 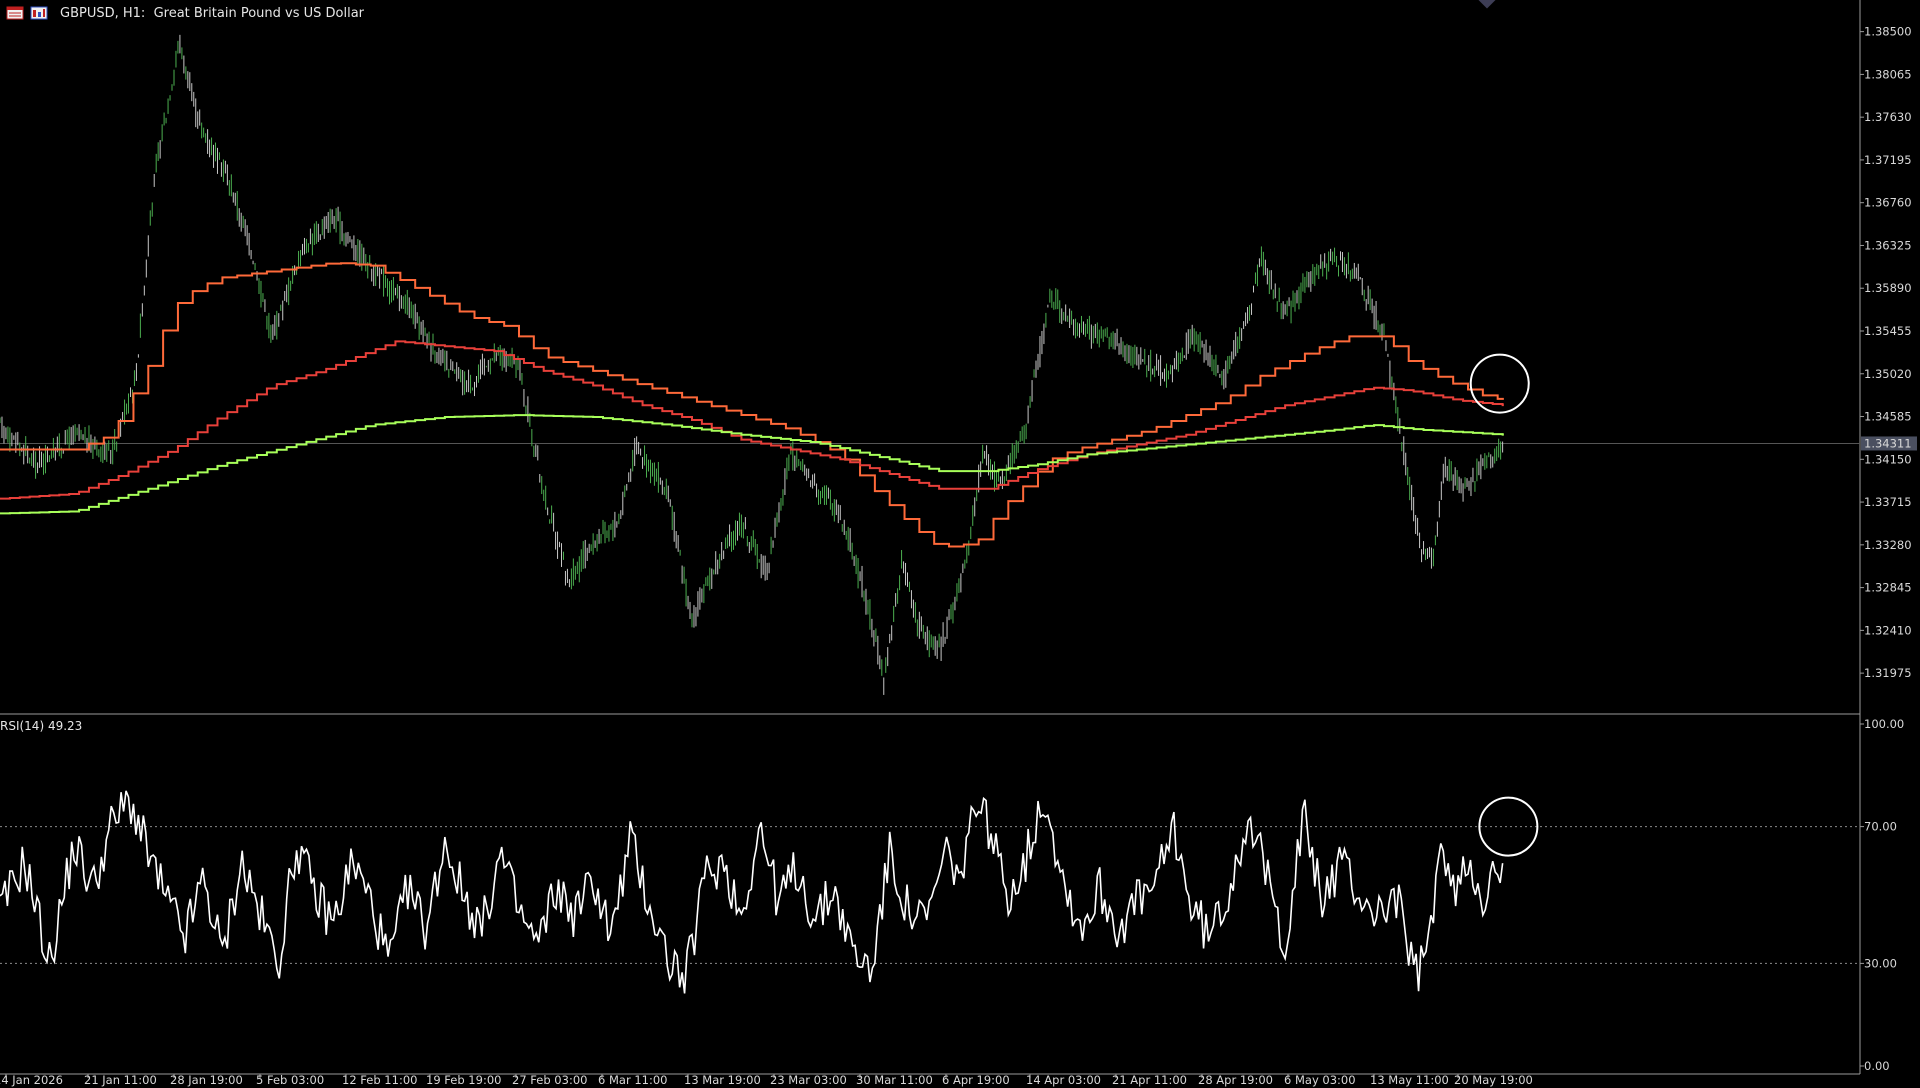 I want to click on price-tick-label: 1.35455, so click(x=1888, y=331).